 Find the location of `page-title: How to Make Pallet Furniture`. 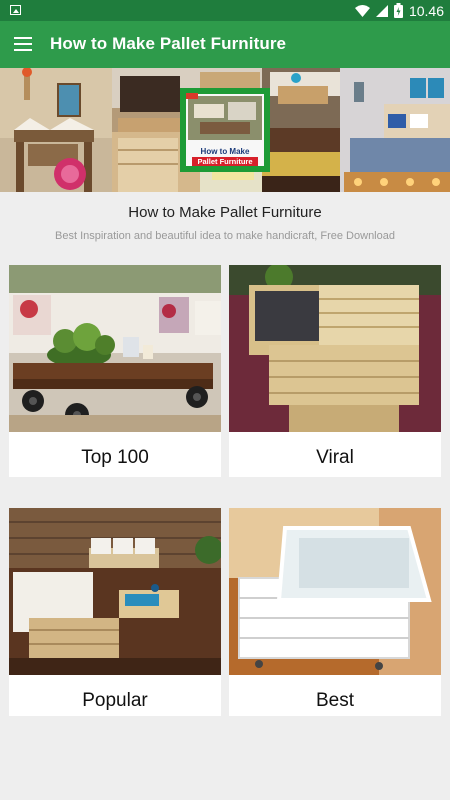

page-title: How to Make Pallet Furniture is located at coordinates (225, 212).